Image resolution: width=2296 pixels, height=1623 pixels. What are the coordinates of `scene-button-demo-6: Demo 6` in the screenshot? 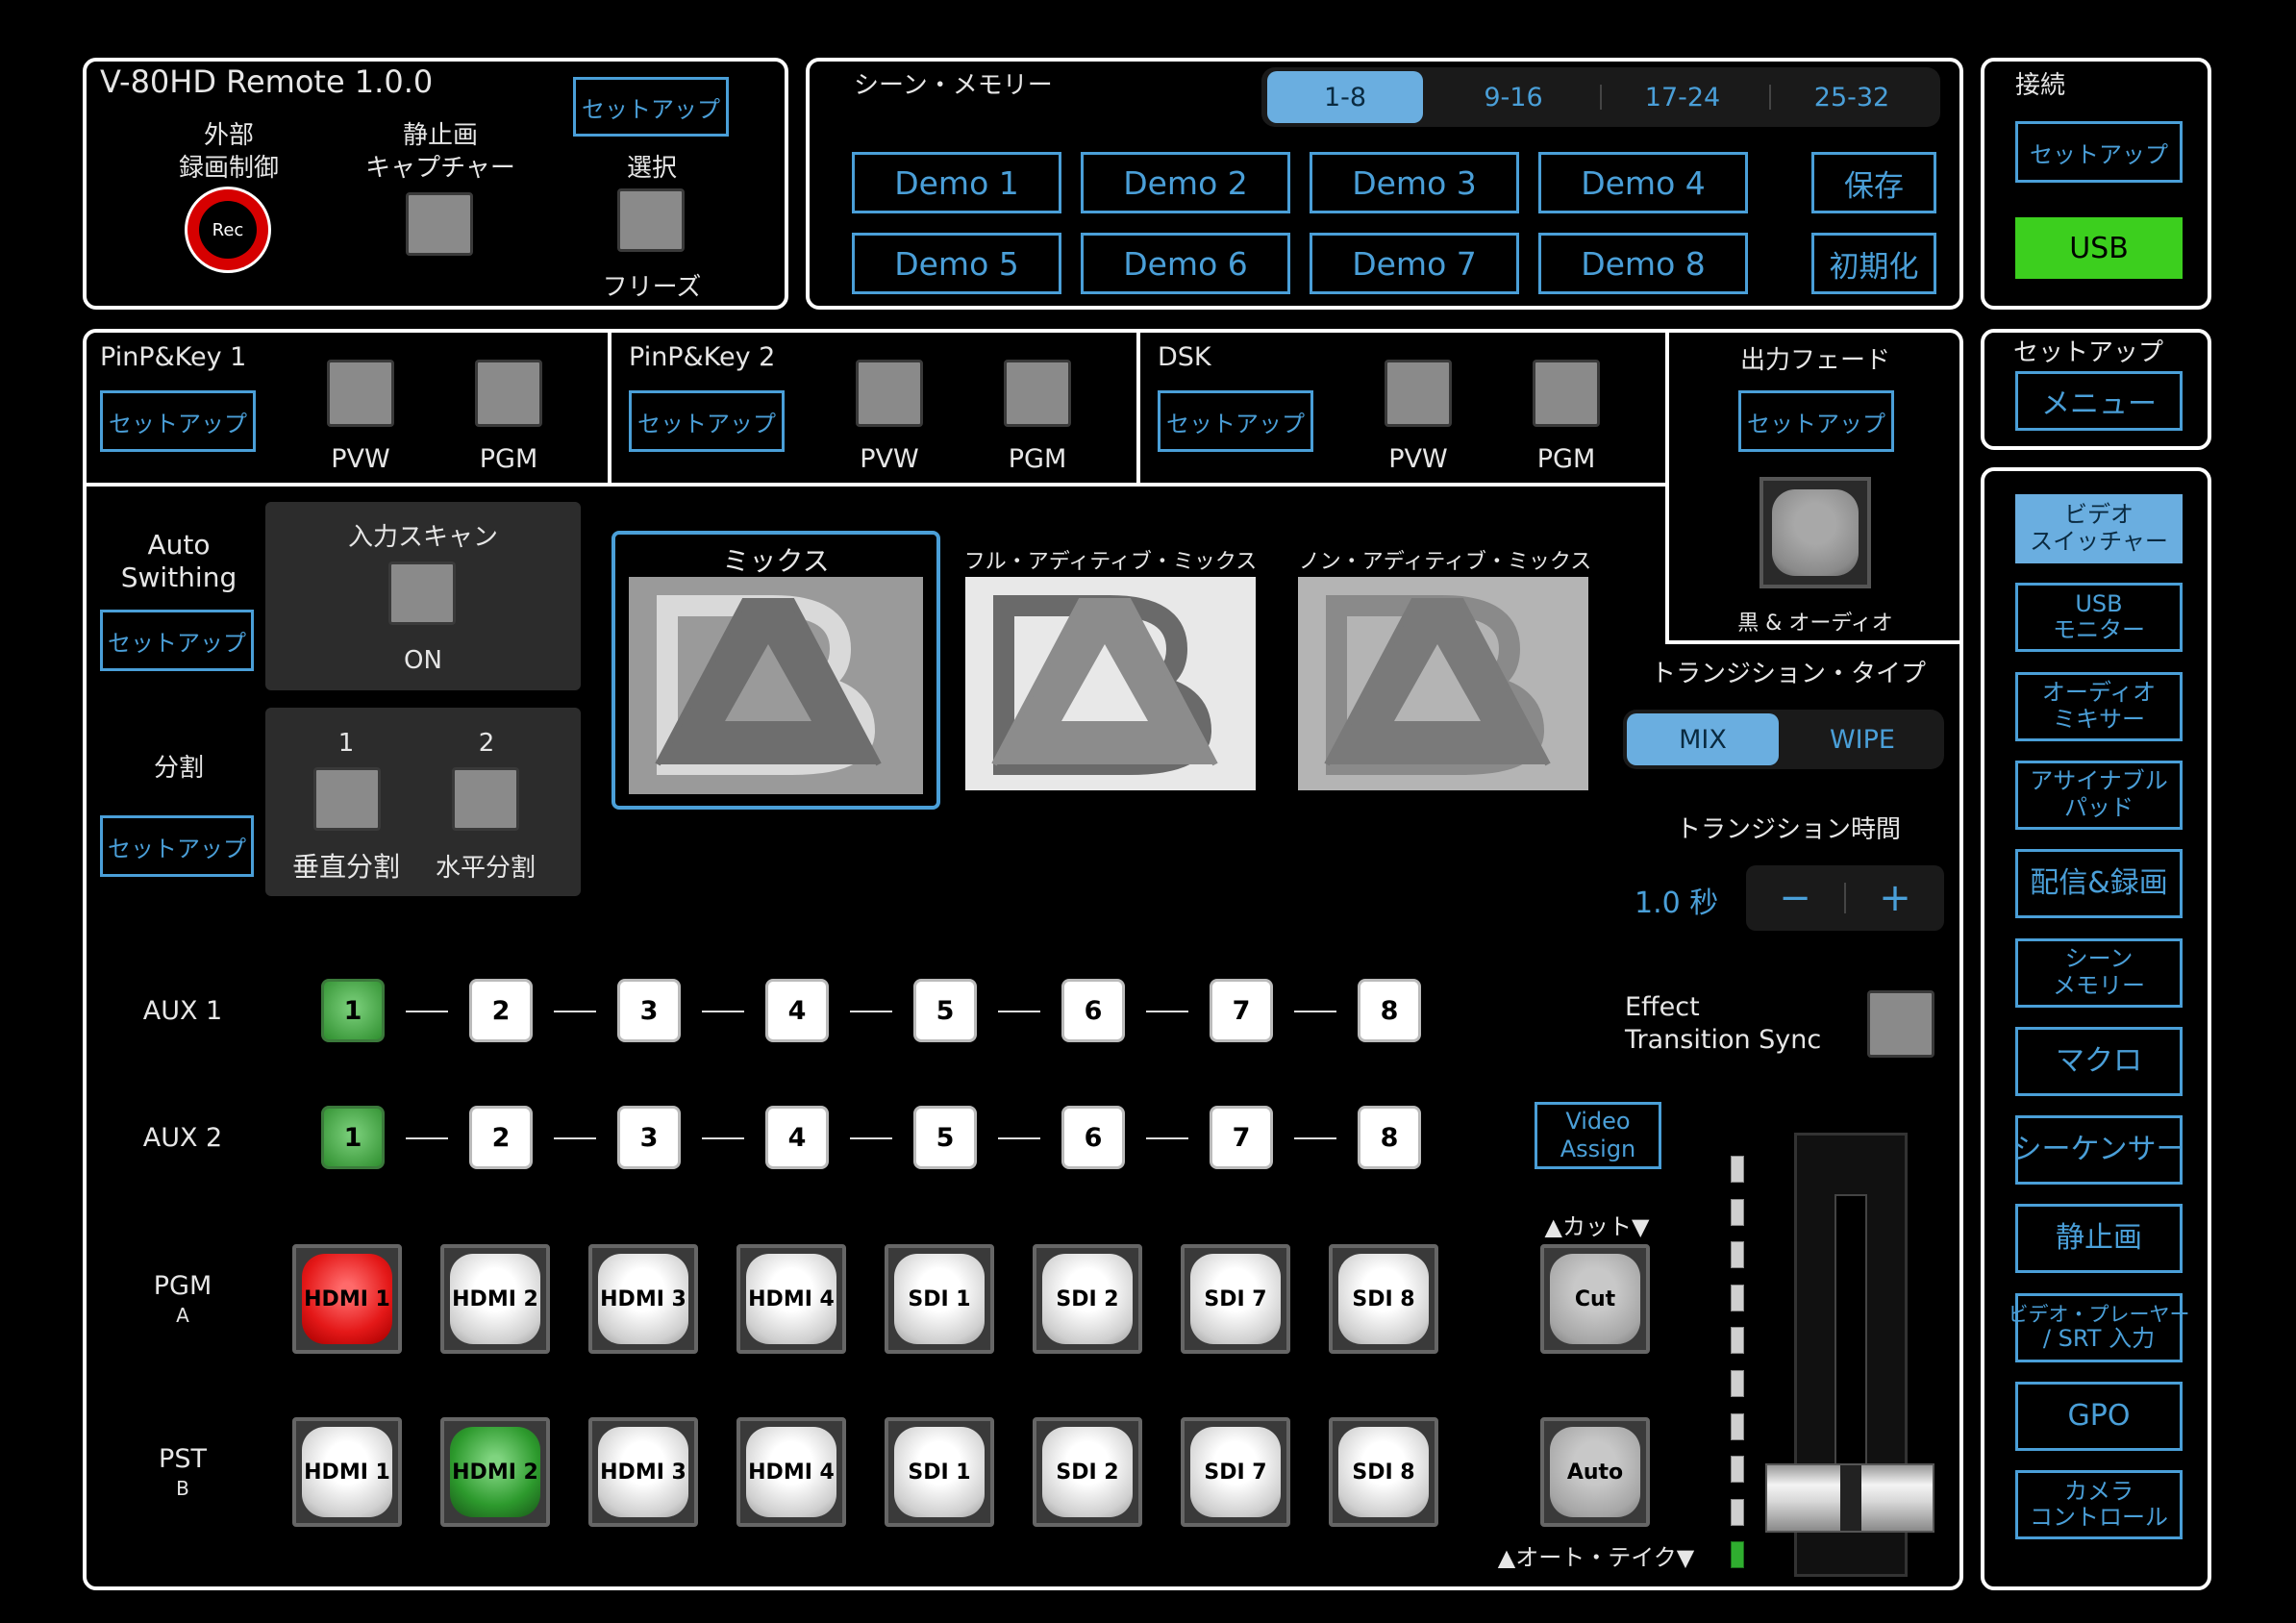 It's located at (1185, 263).